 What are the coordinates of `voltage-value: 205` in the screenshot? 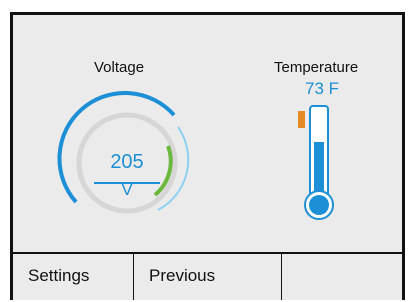 It's located at (127, 162).